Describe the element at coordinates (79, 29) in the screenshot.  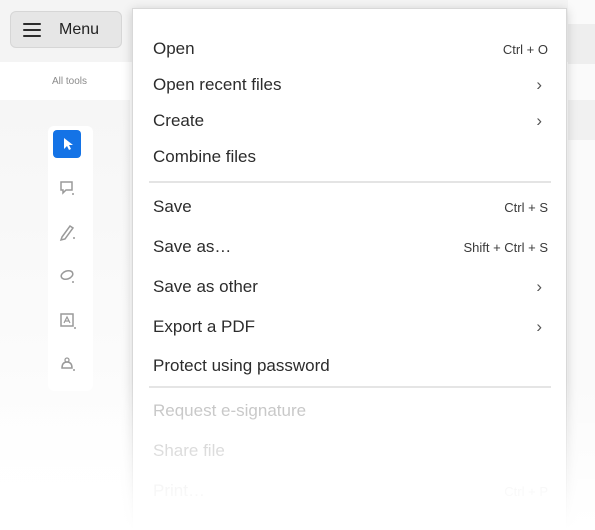
I see `menu-button-label: Menu` at that location.